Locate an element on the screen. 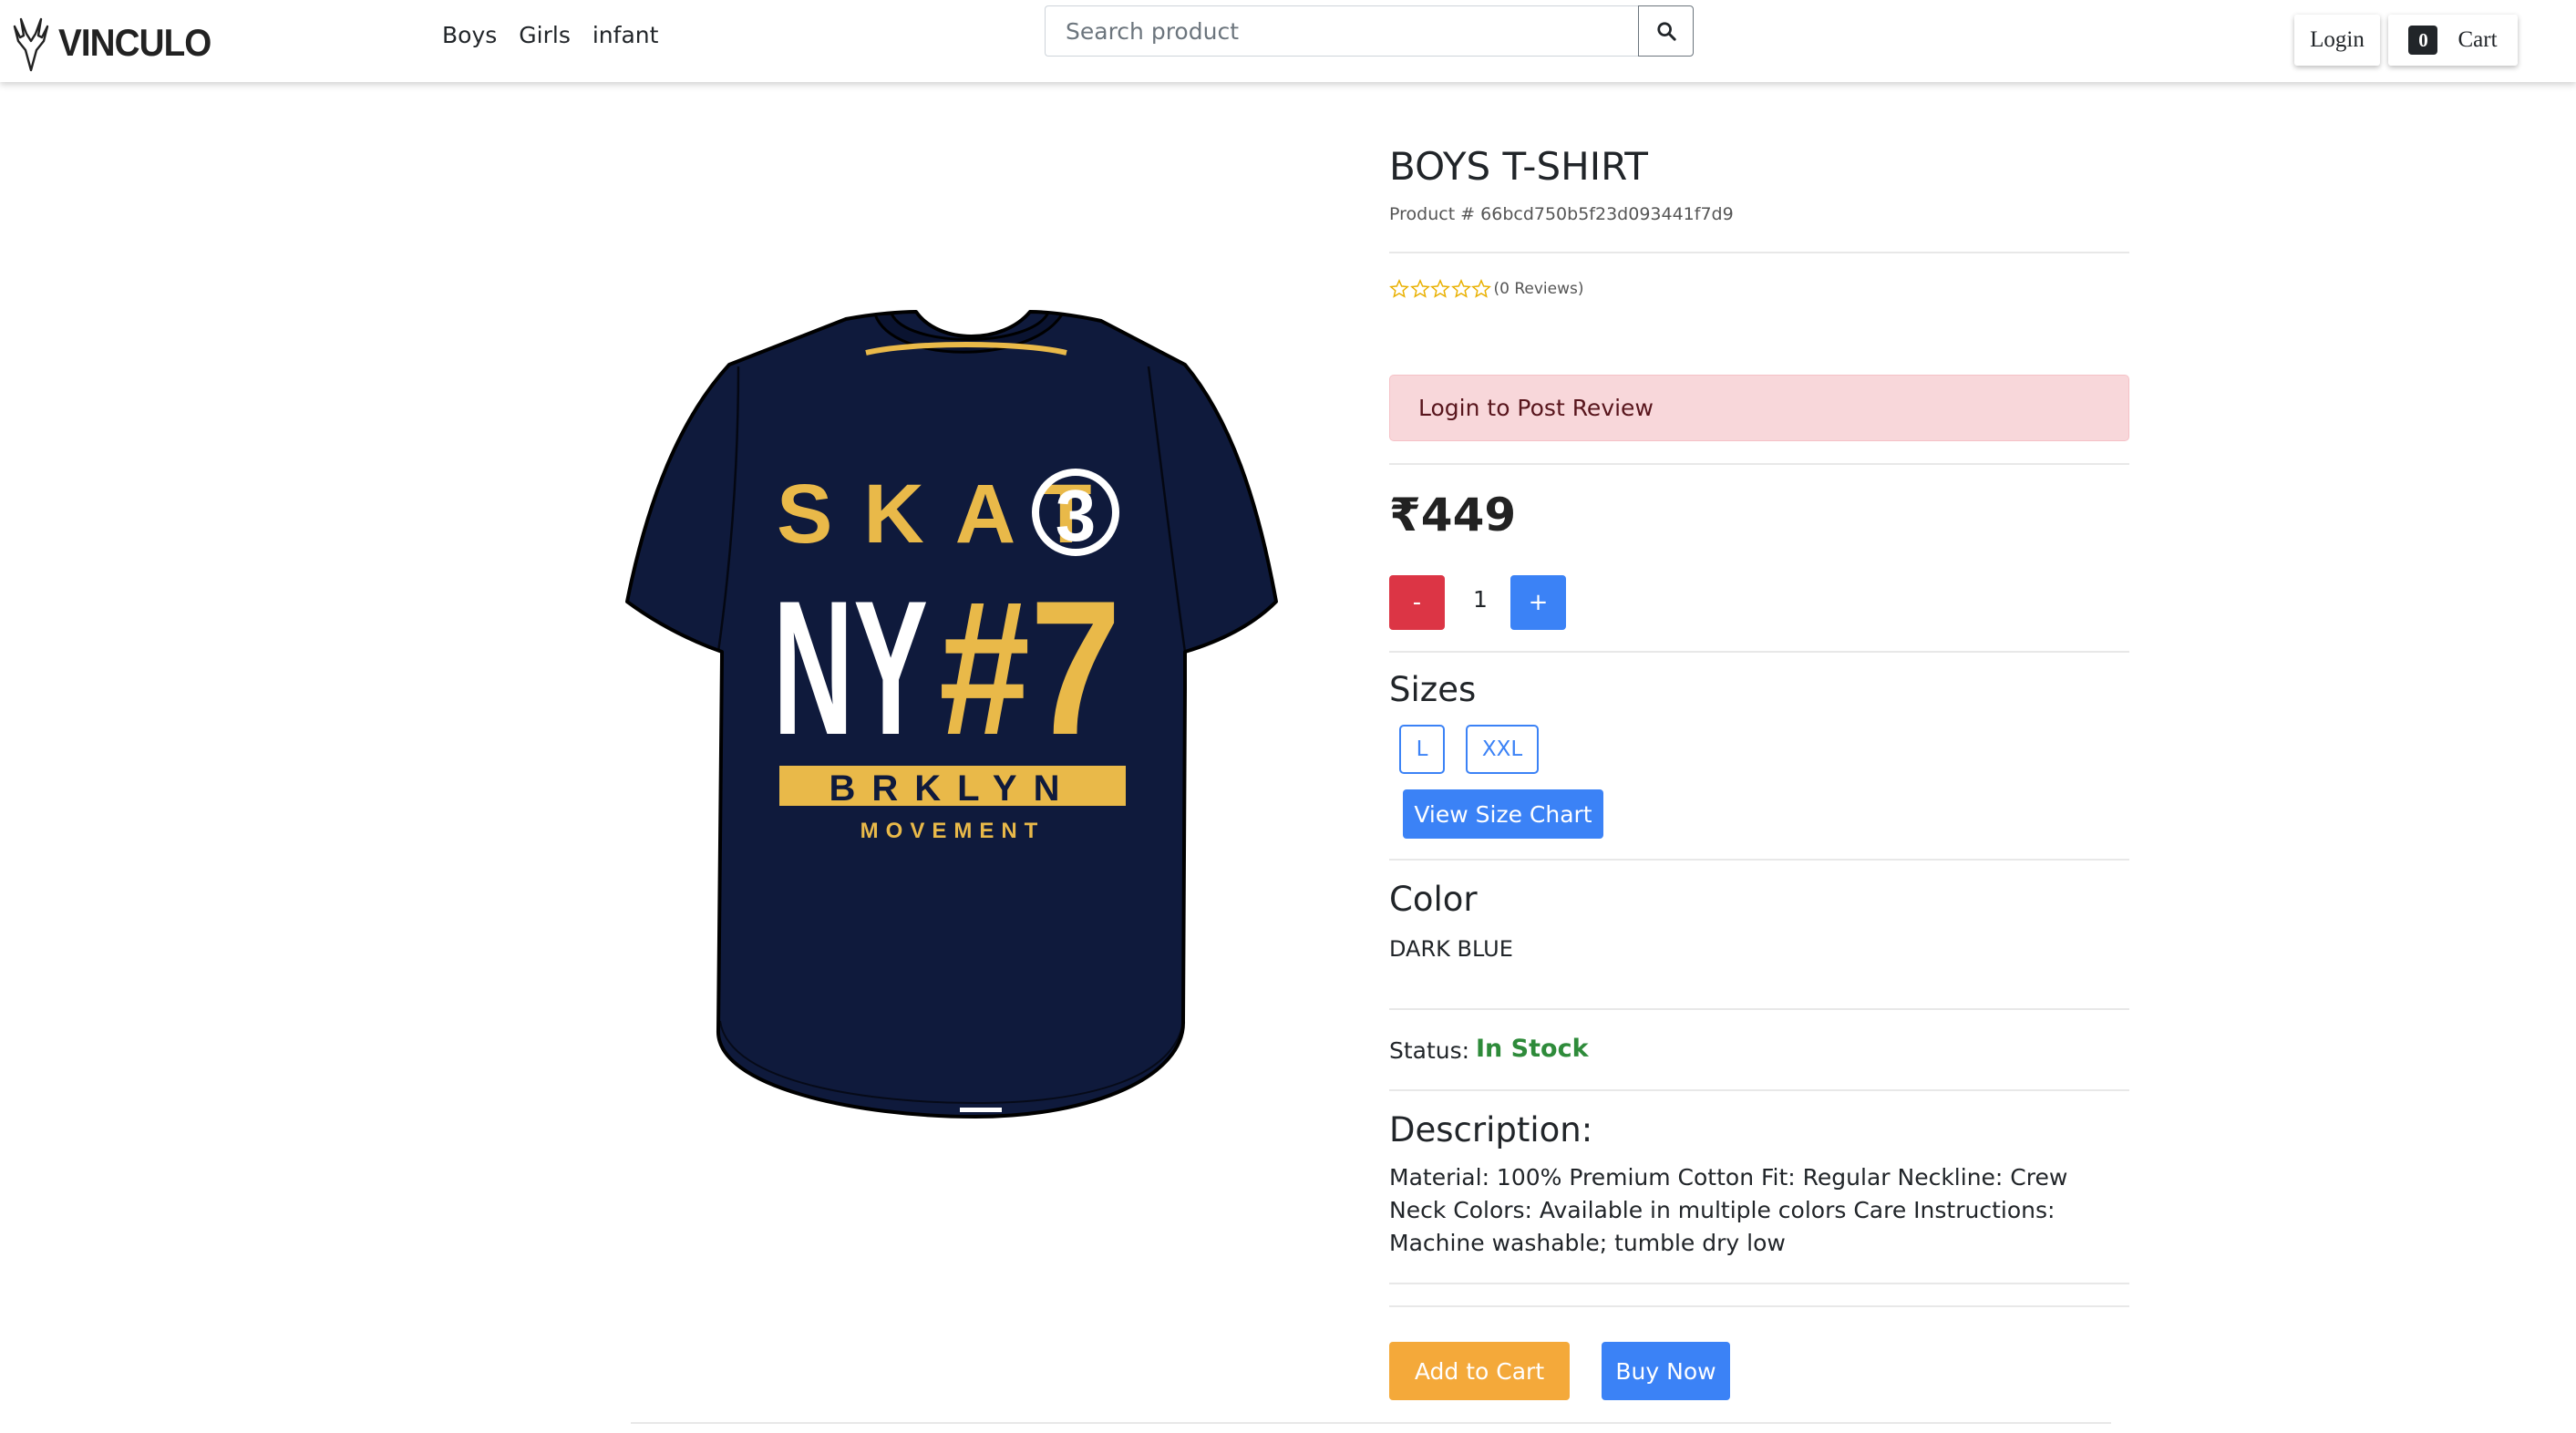  page-divider is located at coordinates (1371, 1423).